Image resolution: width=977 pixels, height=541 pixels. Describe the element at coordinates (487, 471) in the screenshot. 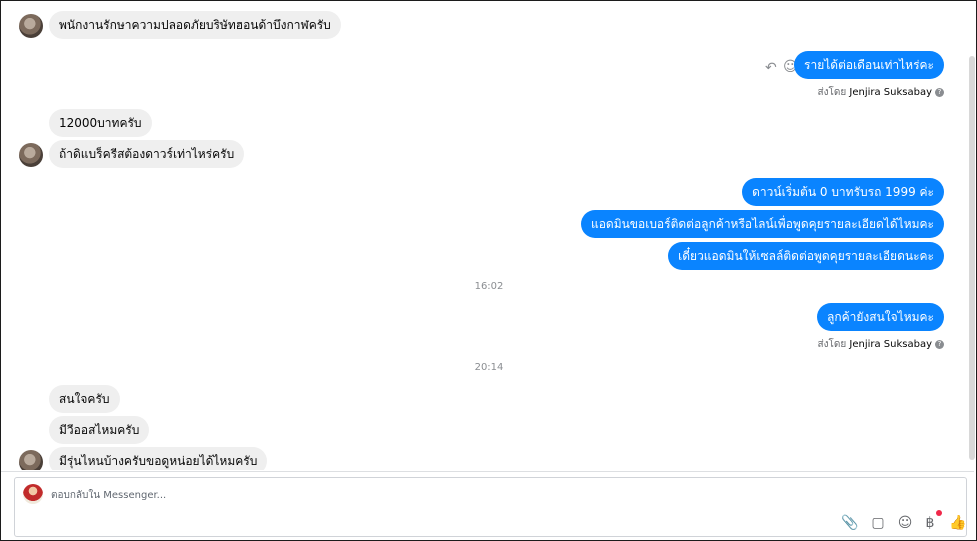

I see `divider` at that location.